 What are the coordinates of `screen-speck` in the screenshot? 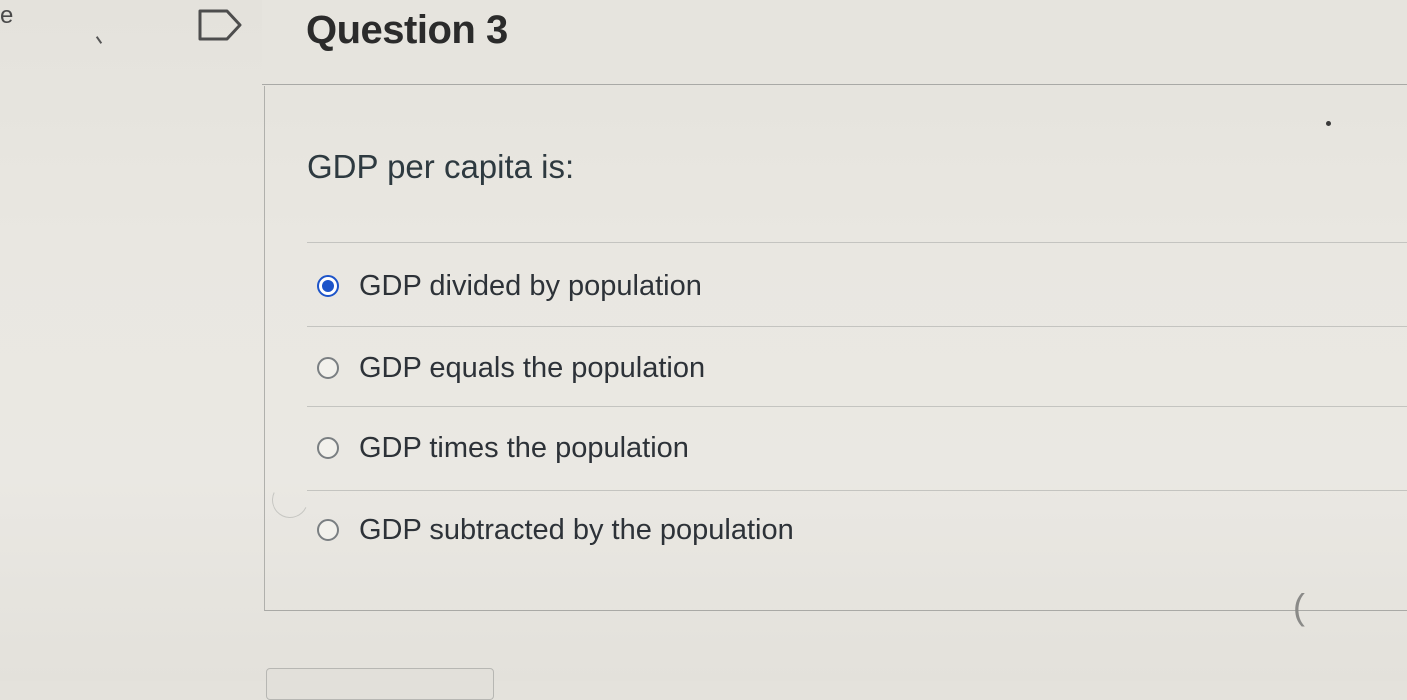 It's located at (99, 40).